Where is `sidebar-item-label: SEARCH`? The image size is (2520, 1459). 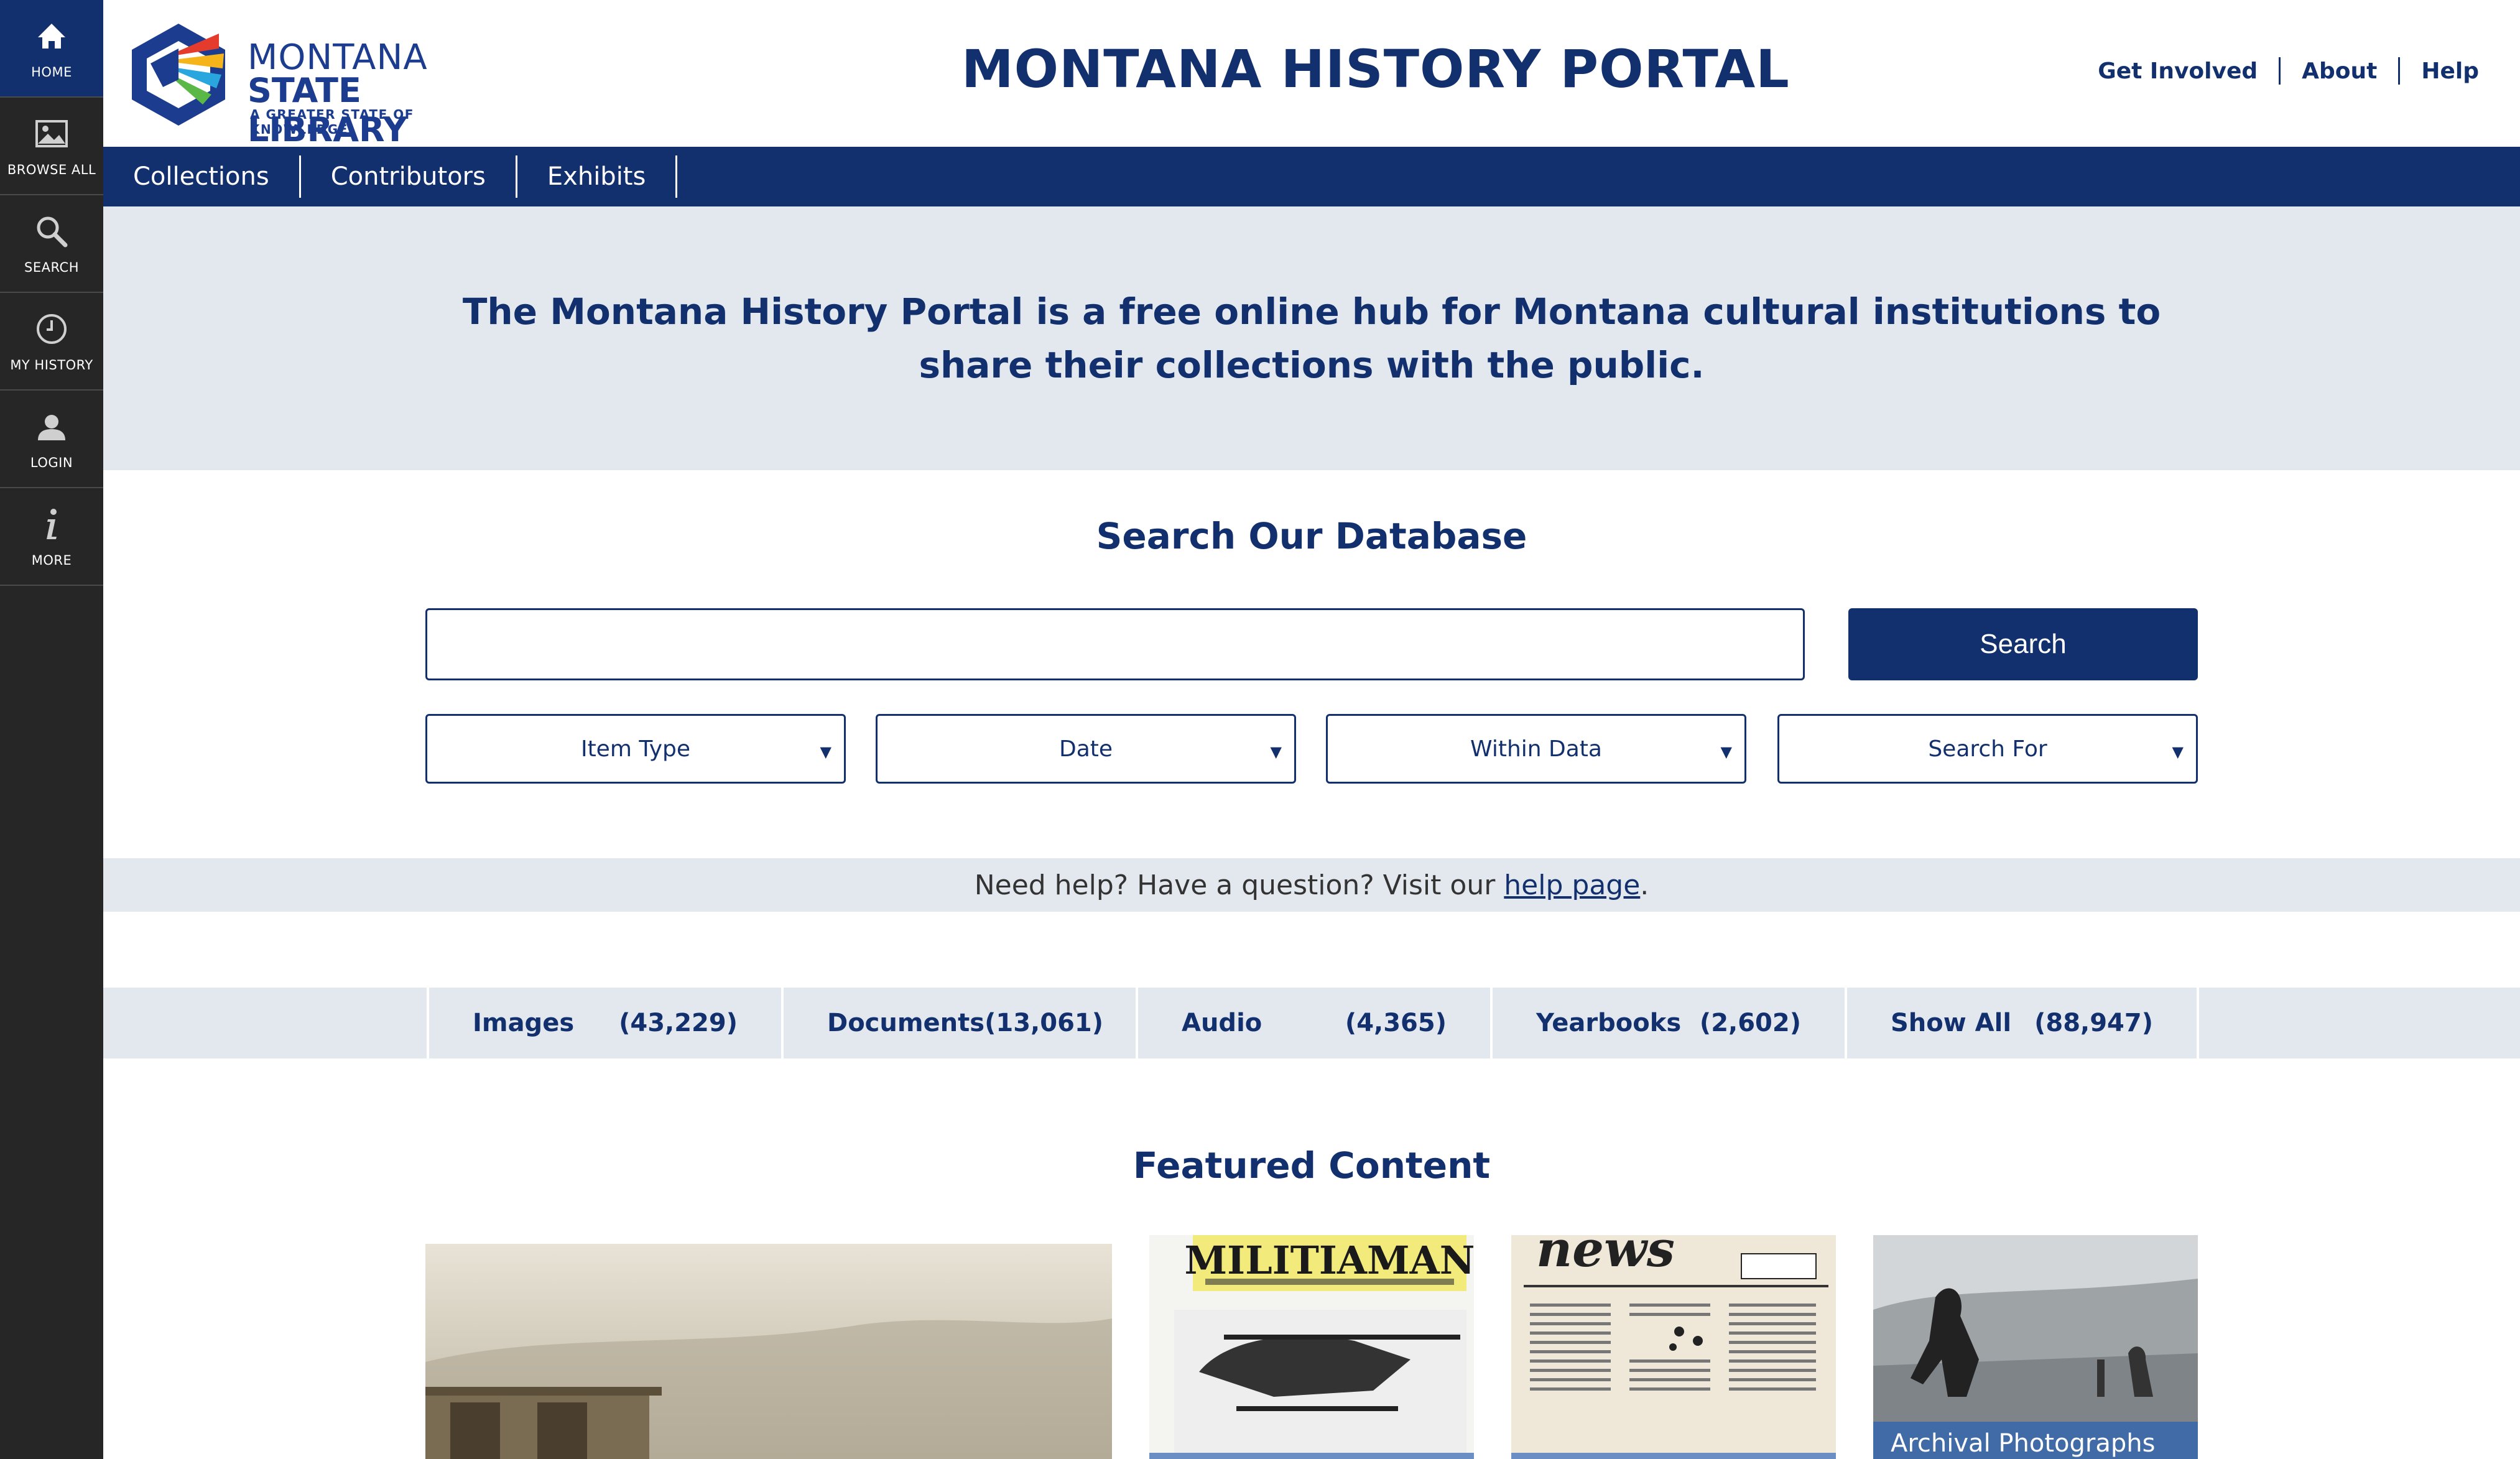 sidebar-item-label: SEARCH is located at coordinates (51, 267).